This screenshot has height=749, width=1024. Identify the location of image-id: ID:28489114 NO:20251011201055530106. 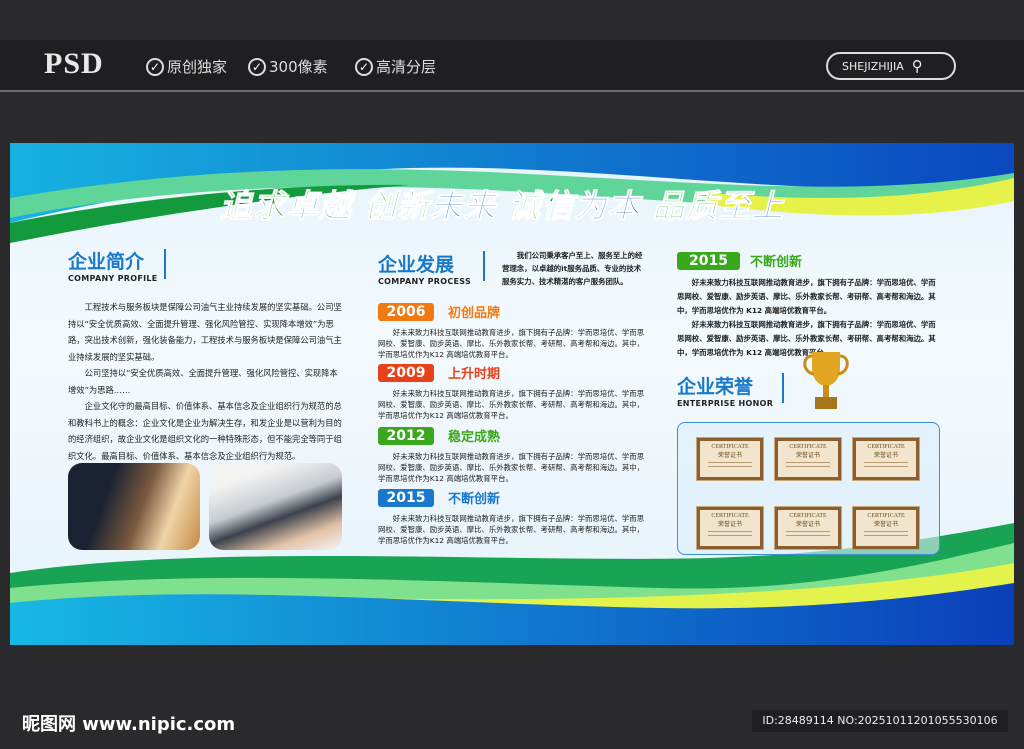
(880, 721).